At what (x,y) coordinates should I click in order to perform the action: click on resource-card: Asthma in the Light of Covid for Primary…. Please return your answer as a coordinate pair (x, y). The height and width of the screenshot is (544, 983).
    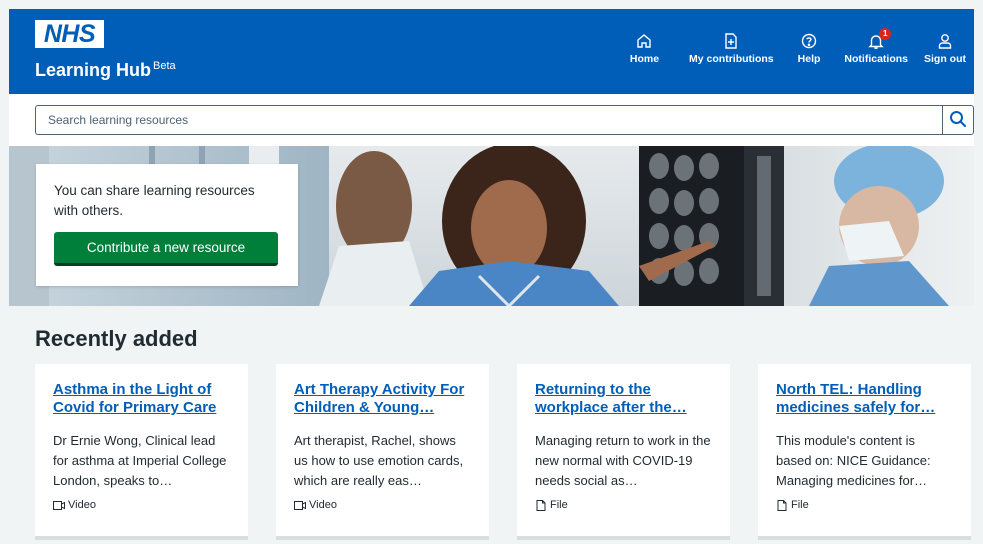
    Looking at the image, I should click on (141, 452).